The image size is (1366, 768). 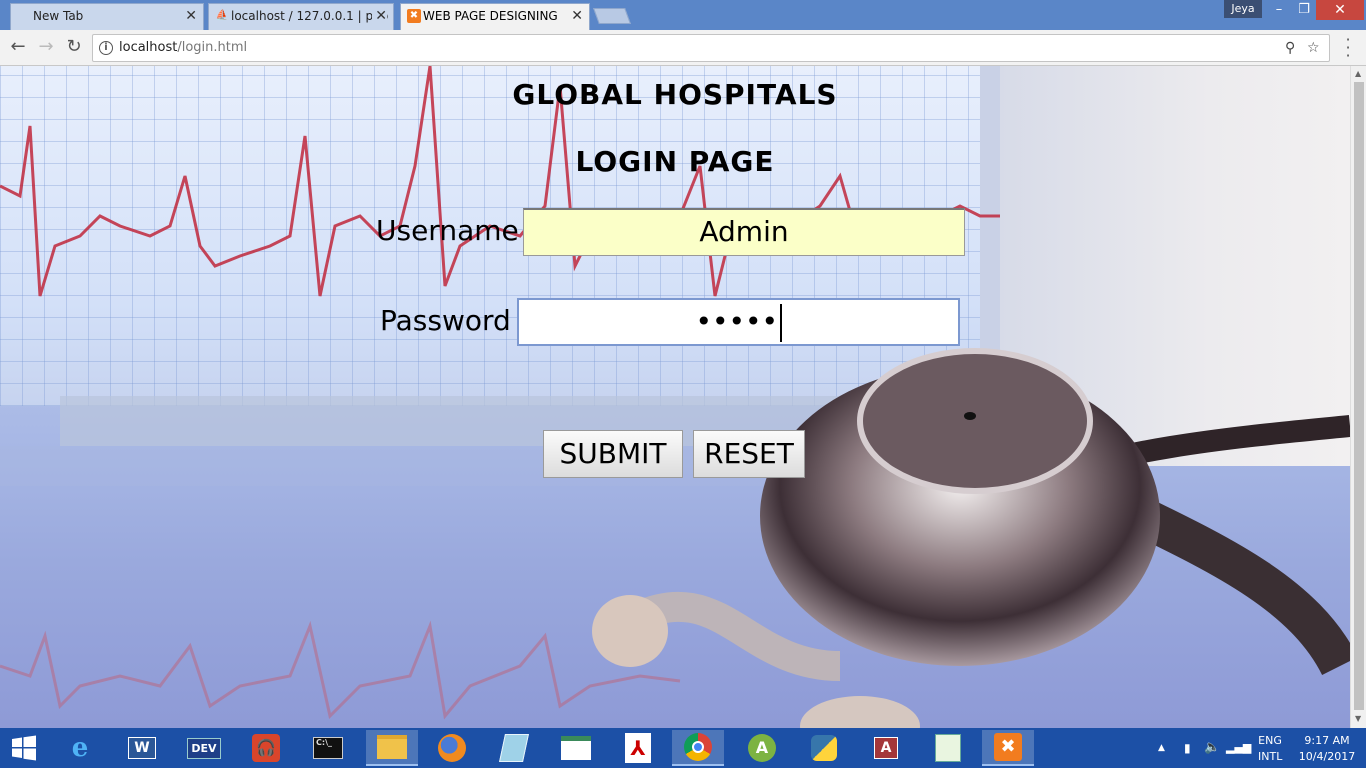 What do you see at coordinates (1270, 740) in the screenshot?
I see `language-code: ENG` at bounding box center [1270, 740].